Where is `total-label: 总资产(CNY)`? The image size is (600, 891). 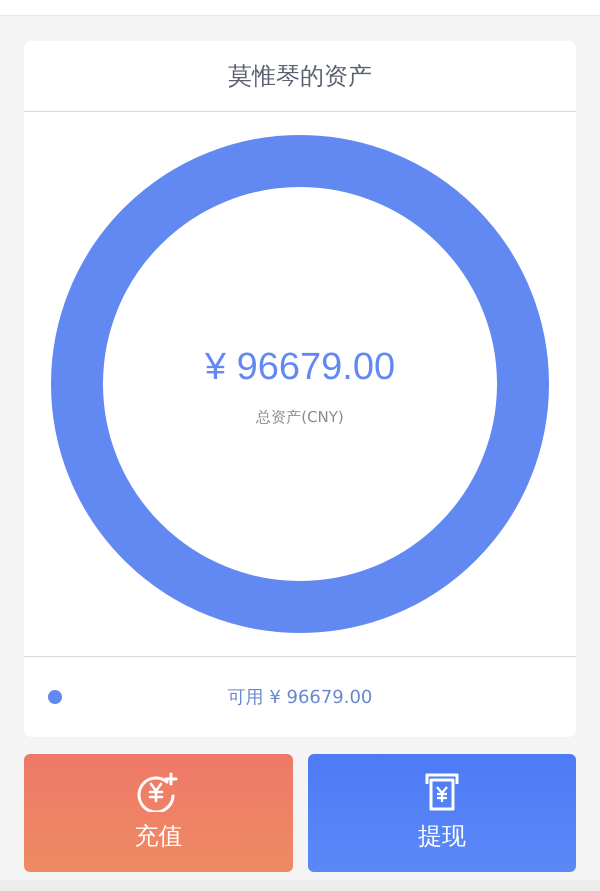
total-label: 总资产(CNY) is located at coordinates (300, 417).